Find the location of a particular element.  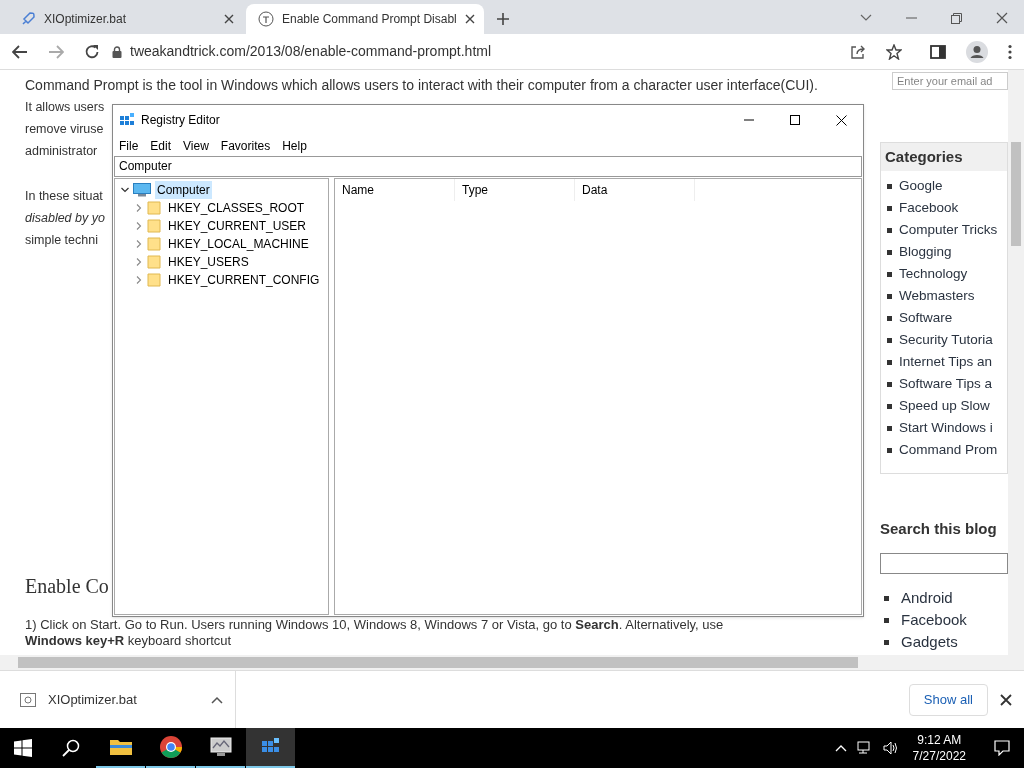

clock: 9:12 AM 7/27/2022 is located at coordinates (939, 748).